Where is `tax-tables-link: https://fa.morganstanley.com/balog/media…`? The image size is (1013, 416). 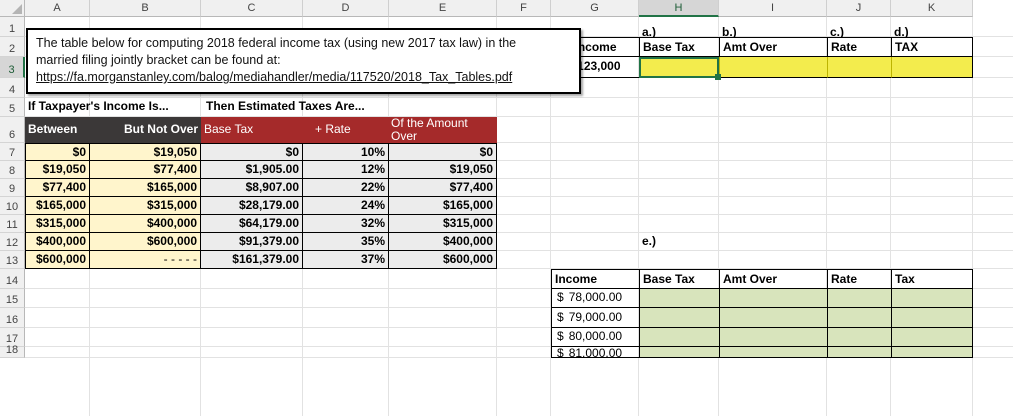 tax-tables-link: https://fa.morganstanley.com/balog/media… is located at coordinates (303, 77).